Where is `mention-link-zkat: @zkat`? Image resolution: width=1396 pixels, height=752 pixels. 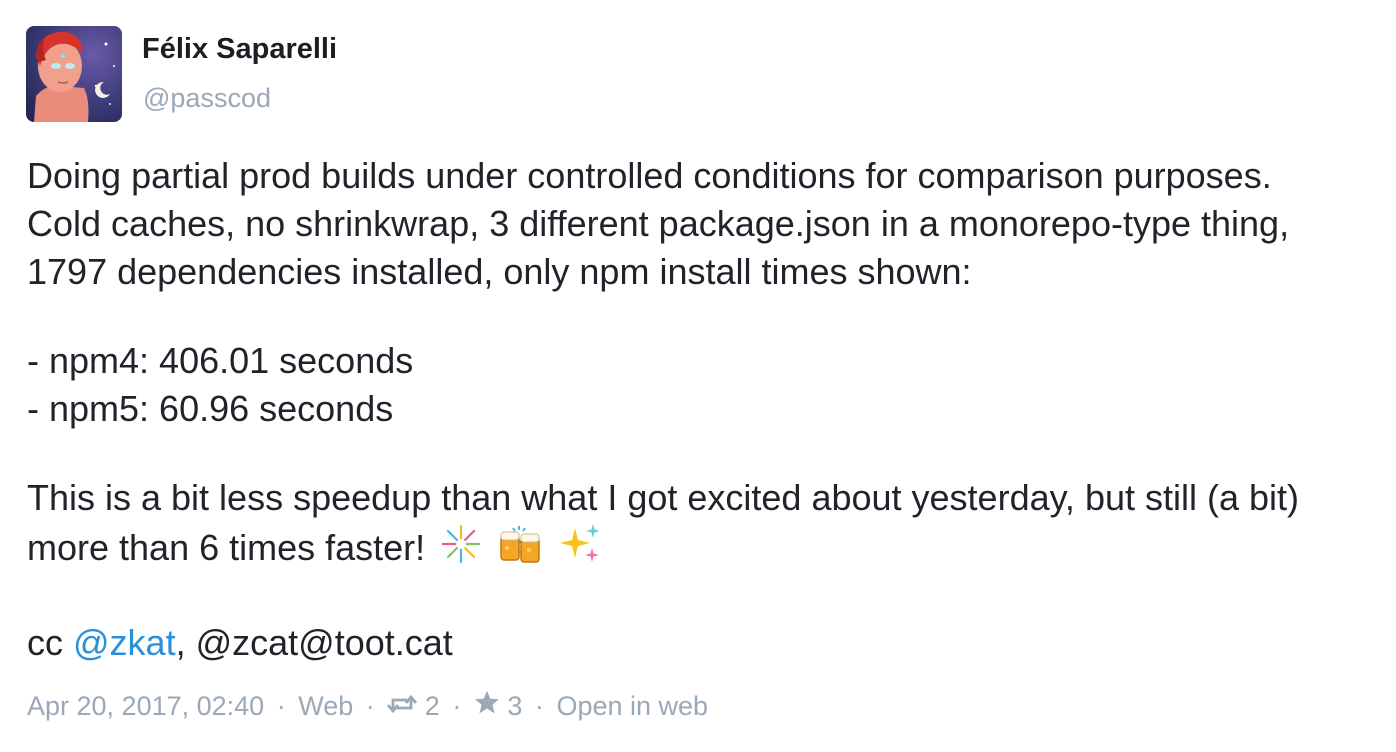 mention-link-zkat: @zkat is located at coordinates (124, 642).